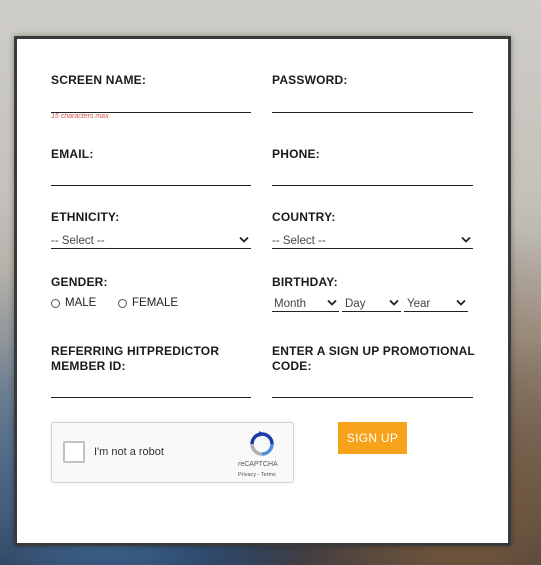 Image resolution: width=541 pixels, height=565 pixels. Describe the element at coordinates (372, 397) in the screenshot. I see `promo-code-input` at that location.